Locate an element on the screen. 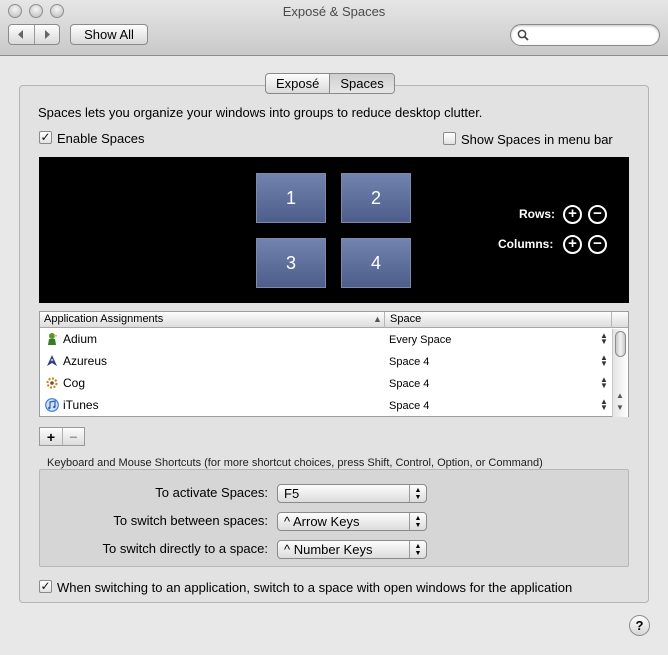 This screenshot has width=668, height=655. switch-between-spaces-popup: ^ Arrow Keys ▲ ▼ is located at coordinates (352, 521).